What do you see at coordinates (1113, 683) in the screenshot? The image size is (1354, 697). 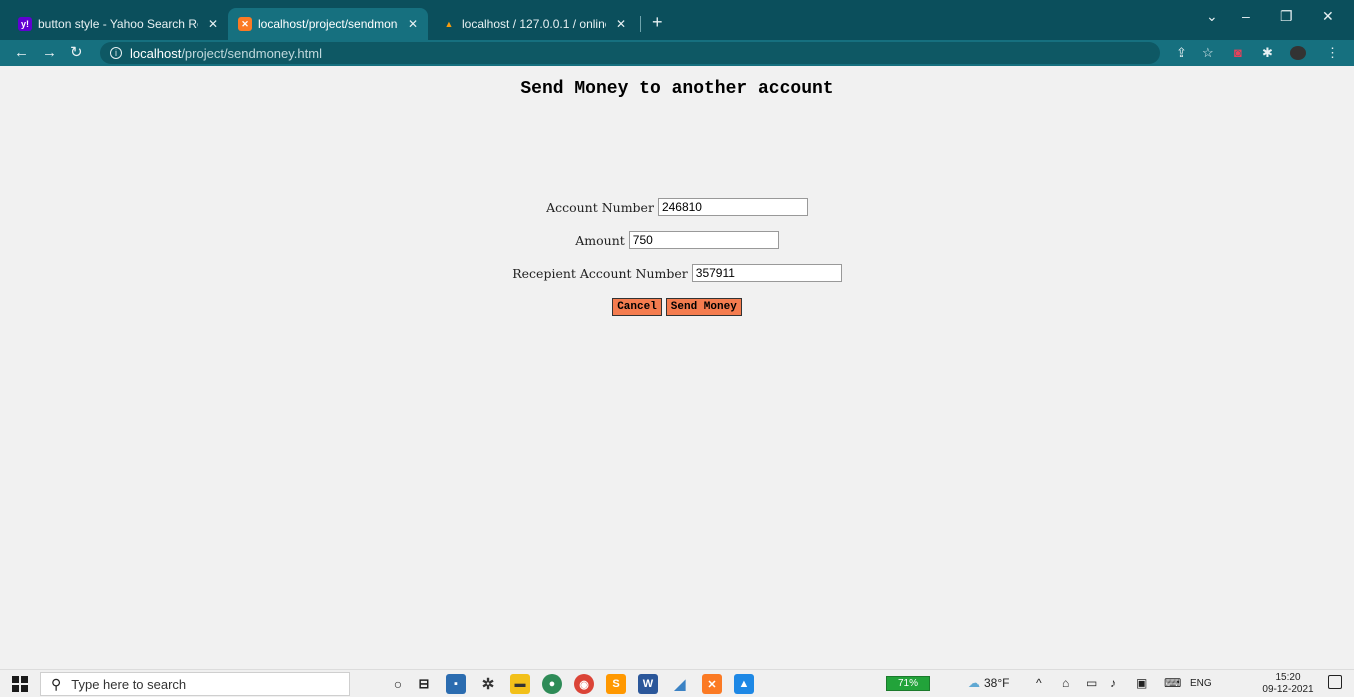 I see `volume-icon: ♪` at bounding box center [1113, 683].